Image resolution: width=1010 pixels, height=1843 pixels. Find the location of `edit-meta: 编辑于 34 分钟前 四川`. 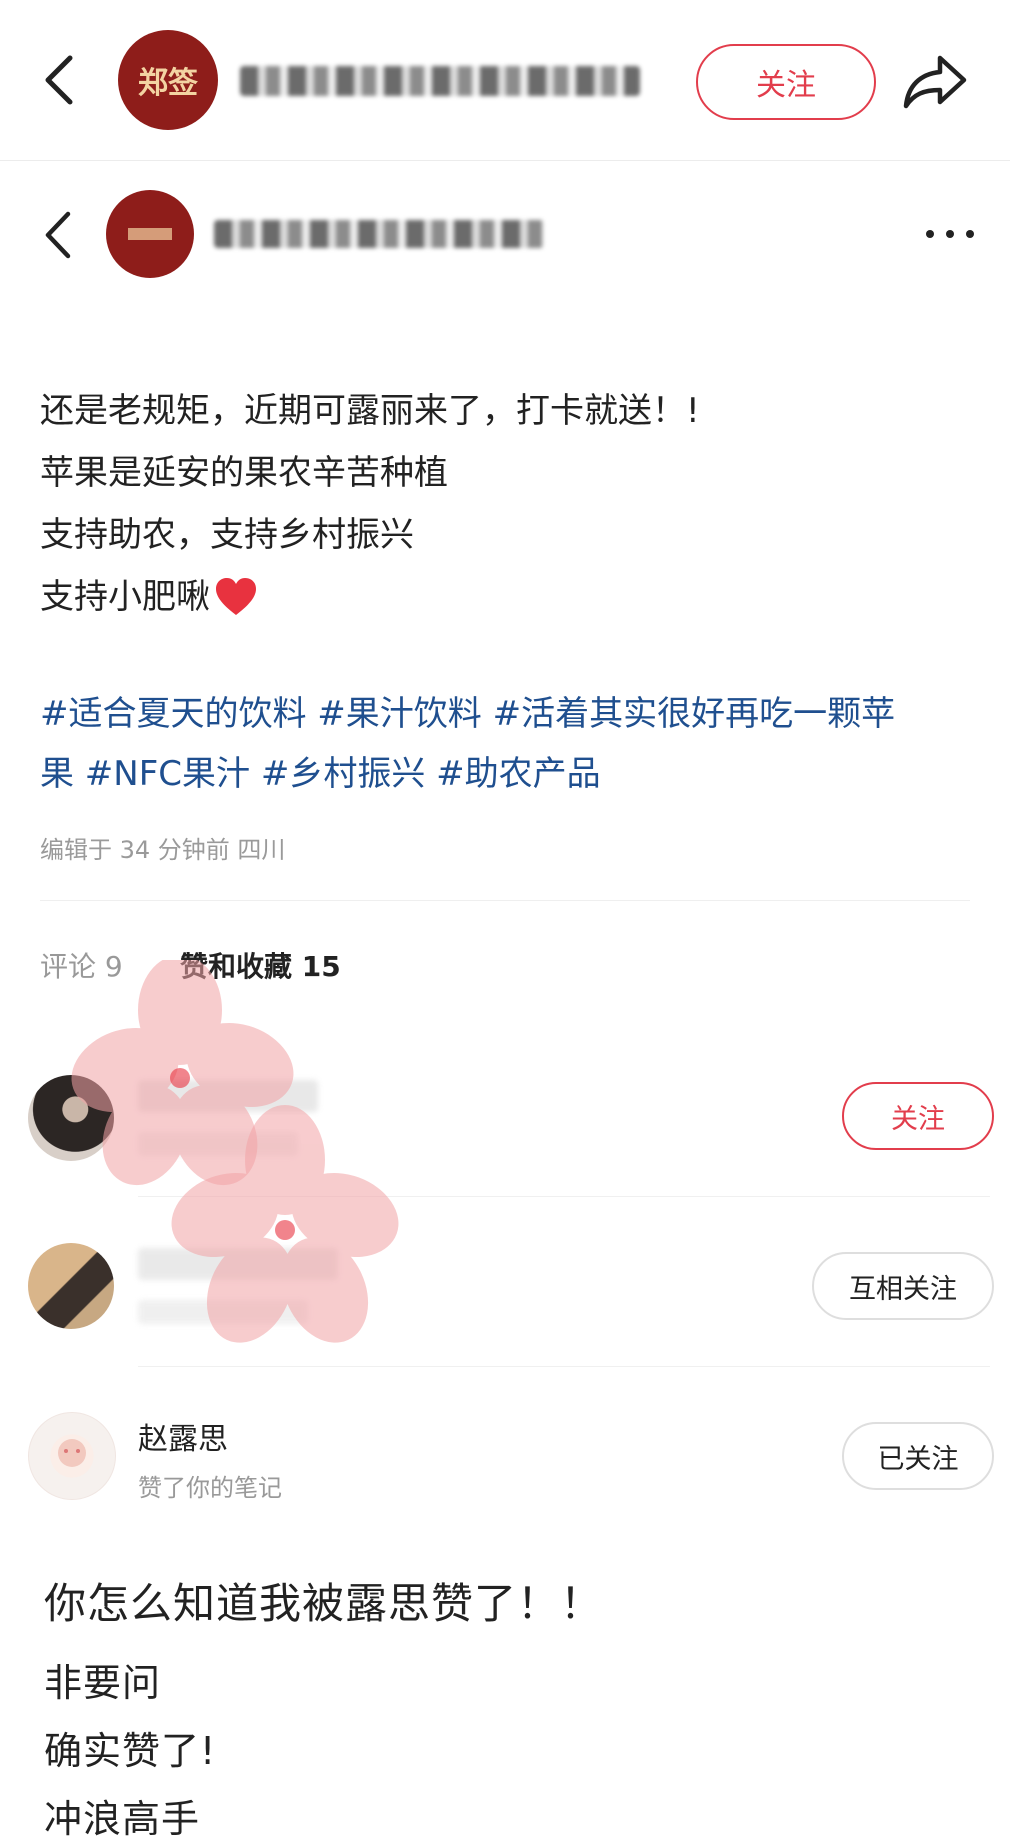

edit-meta: 编辑于 34 分钟前 四川 is located at coordinates (163, 850).